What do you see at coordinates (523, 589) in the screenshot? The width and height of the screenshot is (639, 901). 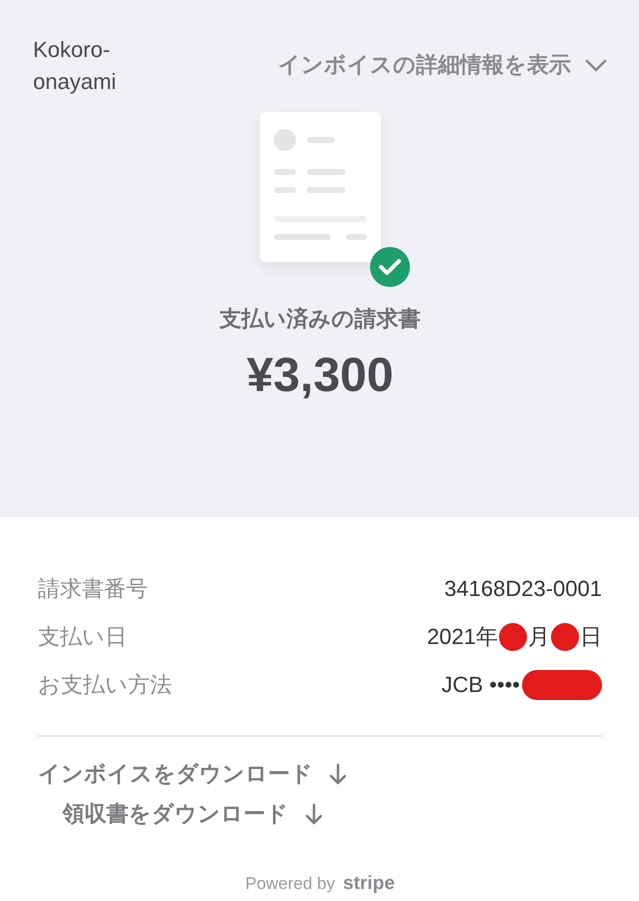 I see `detail-value: 34168D23-0001` at bounding box center [523, 589].